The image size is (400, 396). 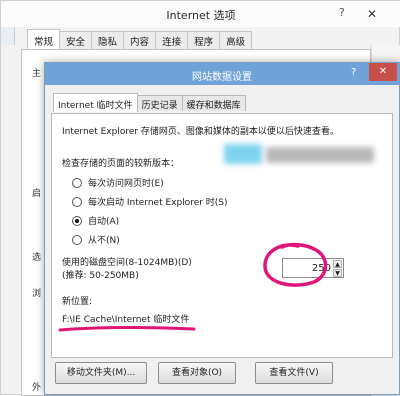 What do you see at coordinates (8, 36) in the screenshot?
I see `left-edge-strip` at bounding box center [8, 36].